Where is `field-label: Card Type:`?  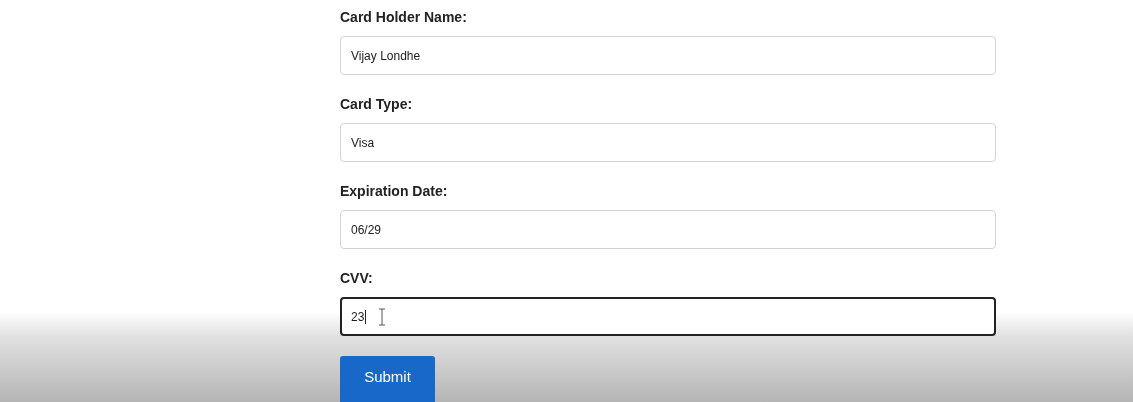 field-label: Card Type: is located at coordinates (376, 104).